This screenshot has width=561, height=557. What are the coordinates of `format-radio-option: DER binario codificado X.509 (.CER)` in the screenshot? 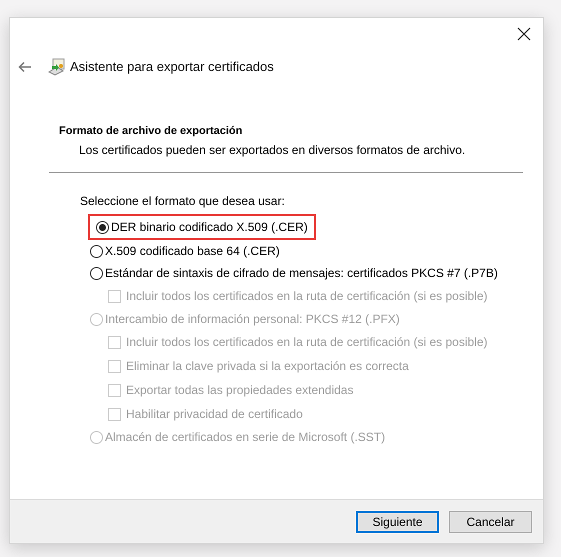 It's located at (202, 227).